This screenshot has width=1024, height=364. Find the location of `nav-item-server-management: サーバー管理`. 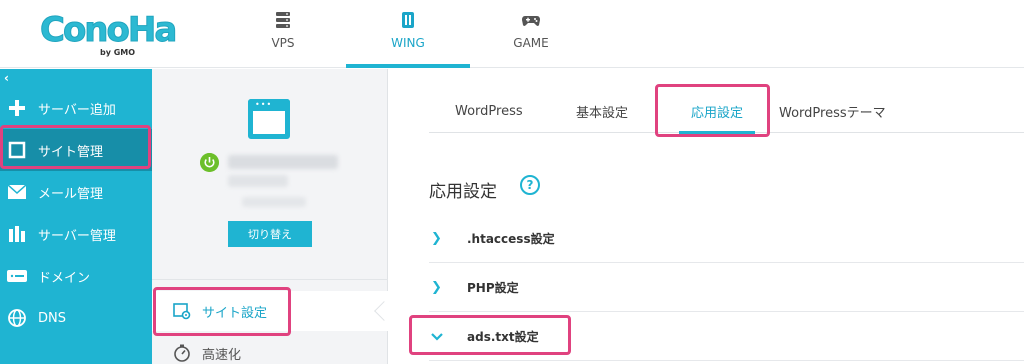

nav-item-server-management: サーバー管理 is located at coordinates (76, 234).